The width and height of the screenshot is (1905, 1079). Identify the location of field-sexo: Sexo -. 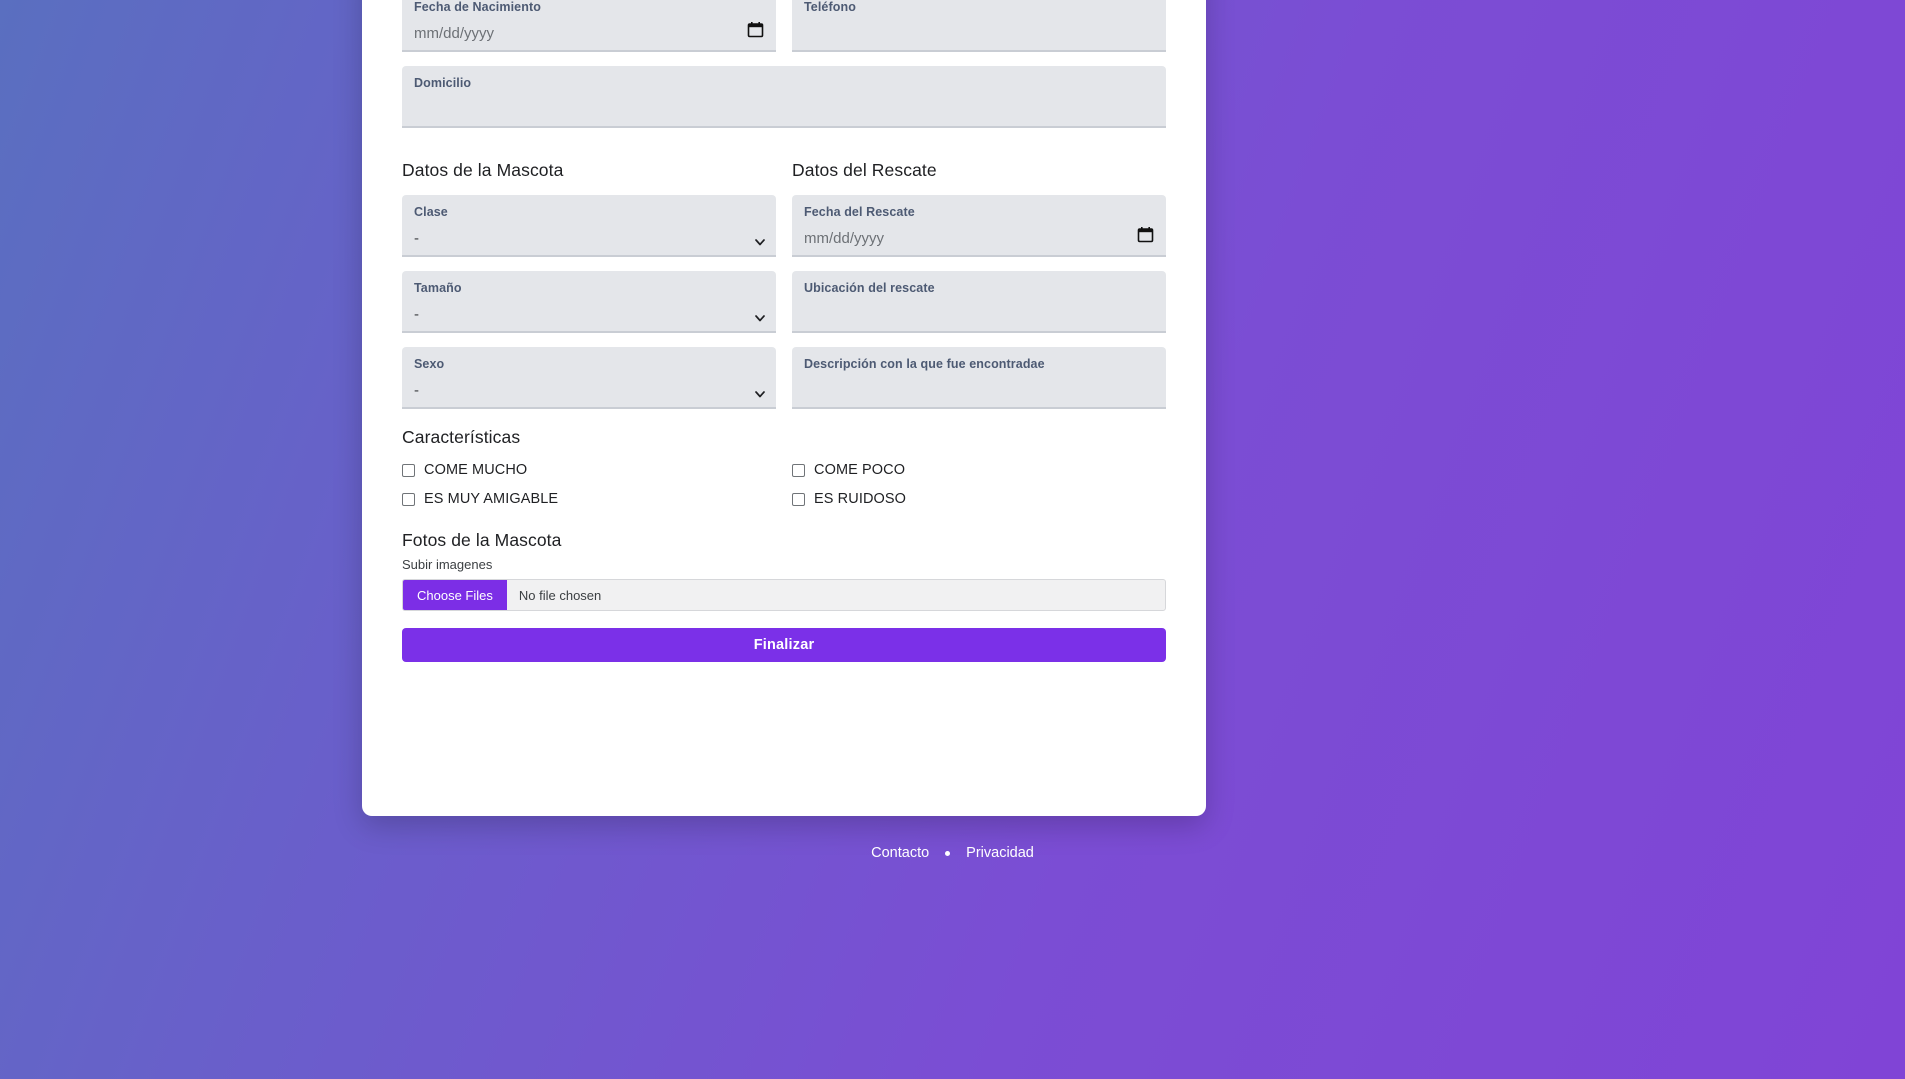
(589, 378).